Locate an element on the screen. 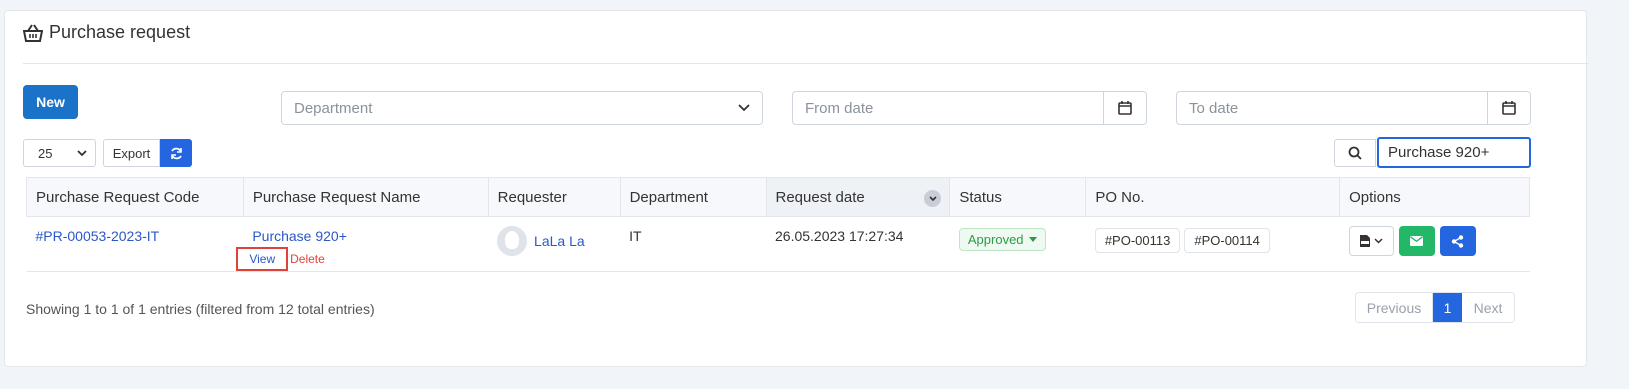  col-header-request-date: Request date is located at coordinates (858, 197).